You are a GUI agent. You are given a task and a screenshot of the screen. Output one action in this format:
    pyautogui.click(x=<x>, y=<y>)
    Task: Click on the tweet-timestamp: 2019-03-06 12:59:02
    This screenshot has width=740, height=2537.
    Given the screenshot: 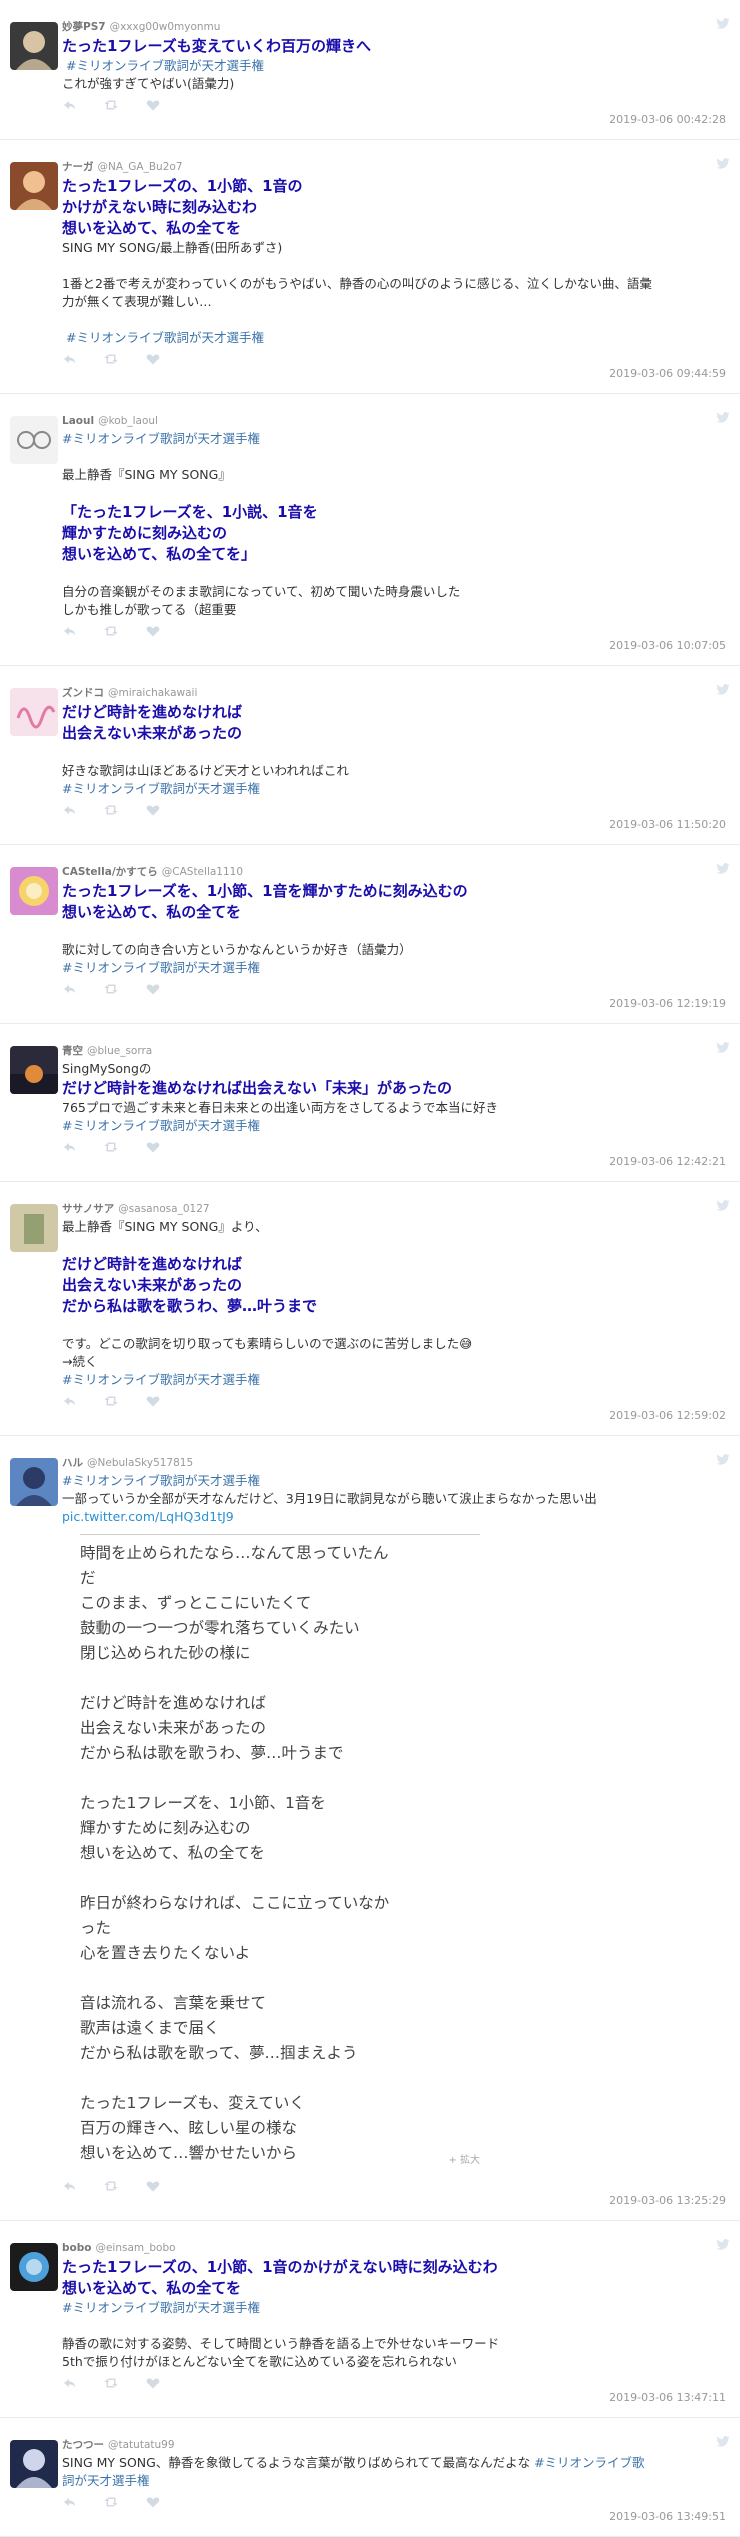 What is the action you would take?
    pyautogui.click(x=394, y=1416)
    